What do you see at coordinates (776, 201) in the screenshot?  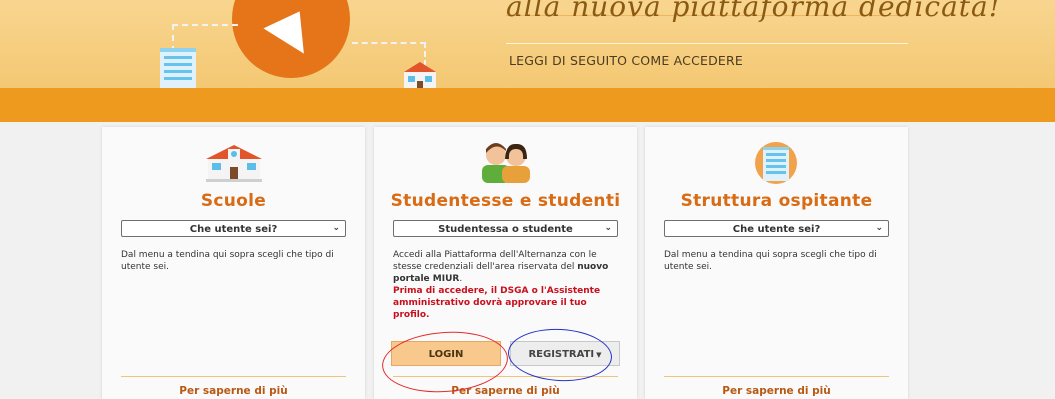 I see `card-title: Struttura ospitante` at bounding box center [776, 201].